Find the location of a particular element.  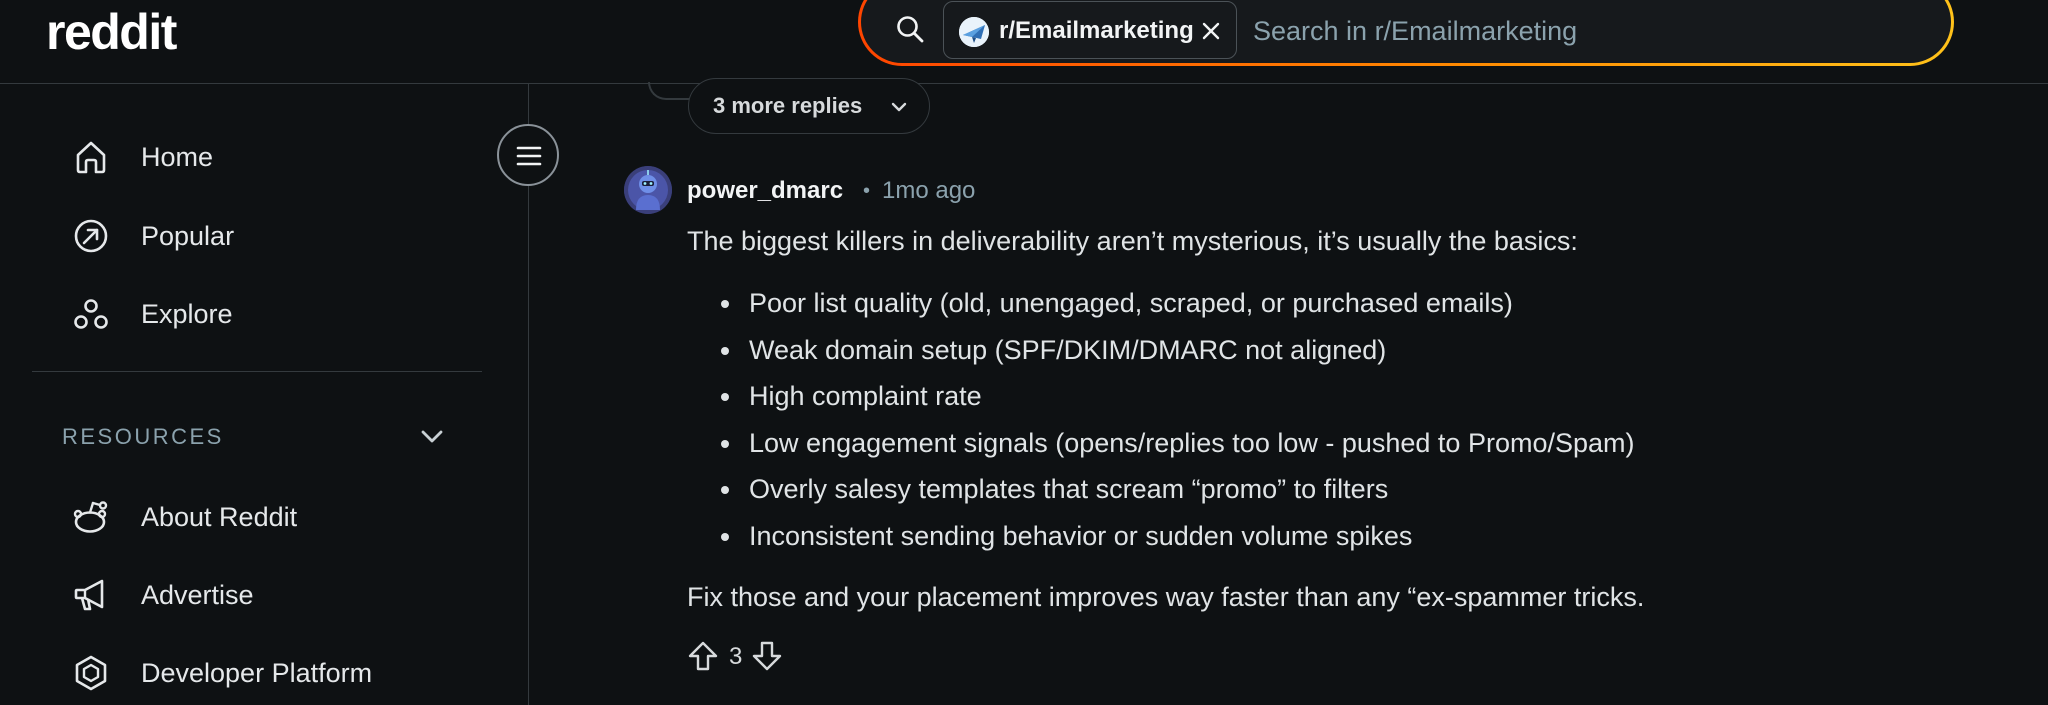

comment-author: power_dmarc is located at coordinates (765, 191).